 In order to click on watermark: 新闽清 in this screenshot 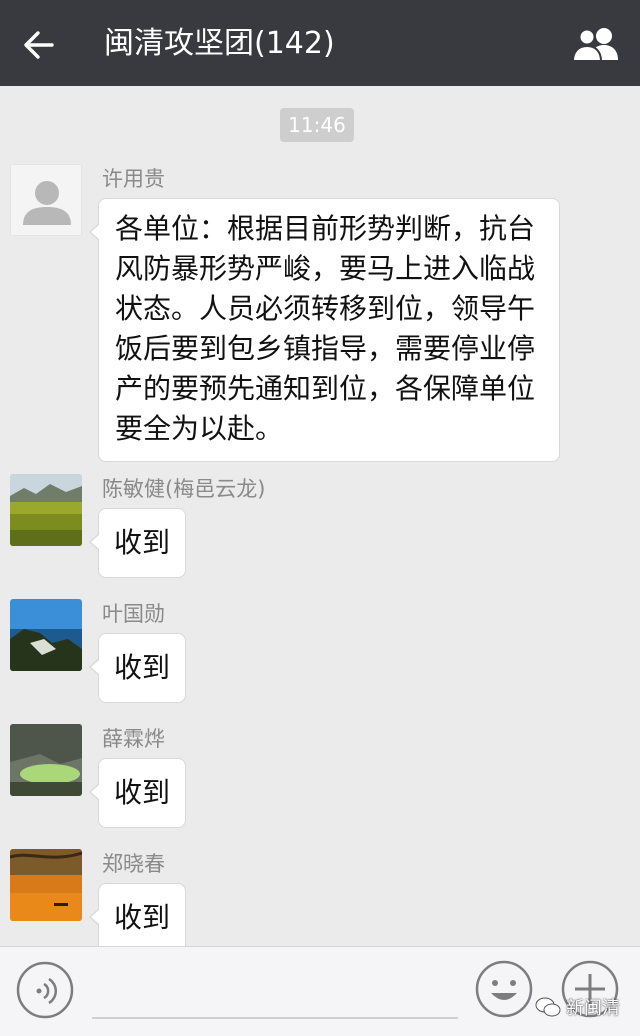, I will do `click(577, 1007)`.